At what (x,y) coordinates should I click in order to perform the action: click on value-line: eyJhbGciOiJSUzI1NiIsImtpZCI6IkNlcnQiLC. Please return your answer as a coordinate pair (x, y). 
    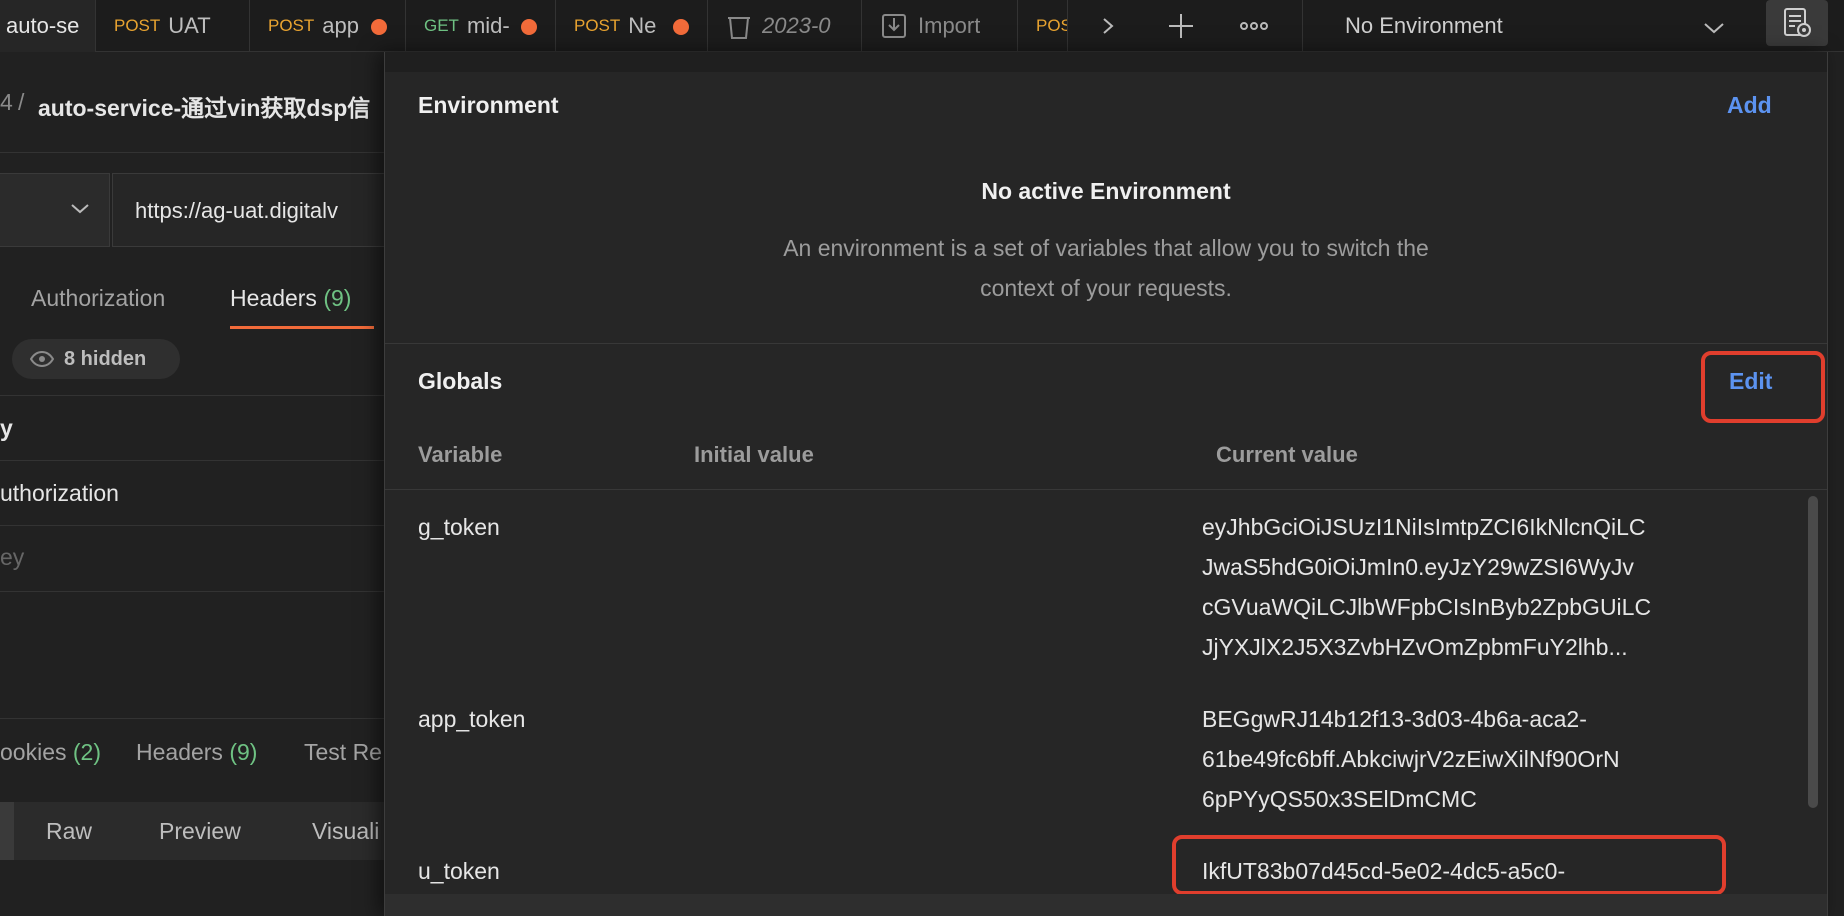
    Looking at the image, I should click on (1424, 527).